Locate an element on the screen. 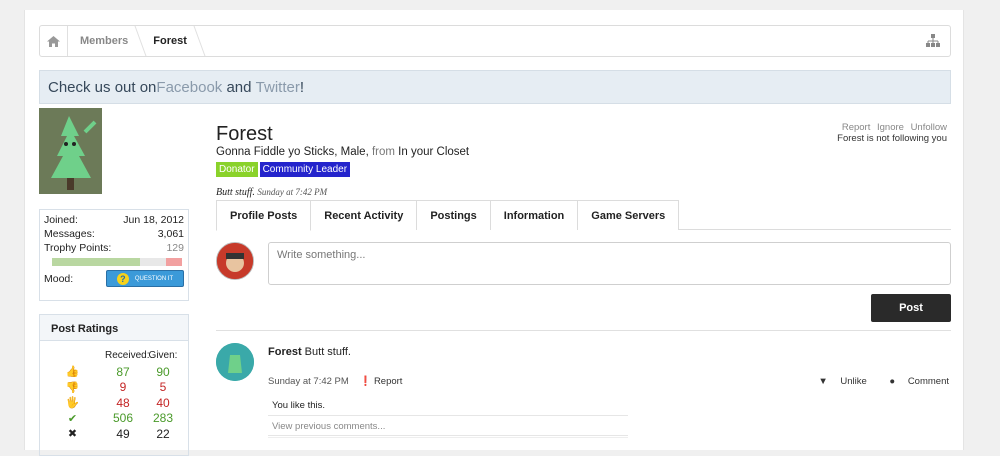 Image resolution: width=1000 pixels, height=456 pixels. stat-value: Jun 18, 2012 is located at coordinates (153, 220).